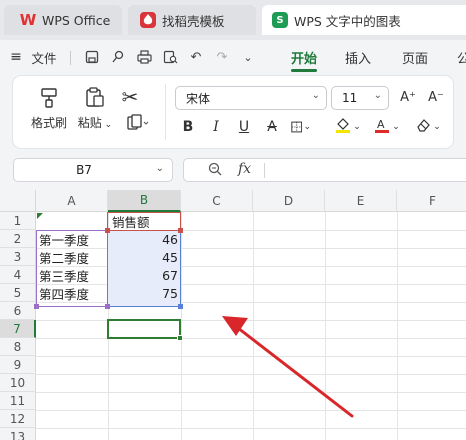 The image size is (466, 440). Describe the element at coordinates (148, 20) in the screenshot. I see `daoke-template-icon` at that location.